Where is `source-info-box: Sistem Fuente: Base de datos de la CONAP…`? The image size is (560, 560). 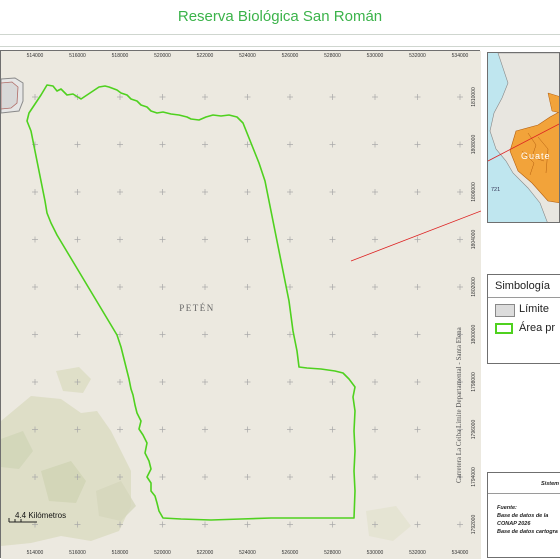 source-info-box: Sistem Fuente: Base de datos de la CONAP… is located at coordinates (523, 515).